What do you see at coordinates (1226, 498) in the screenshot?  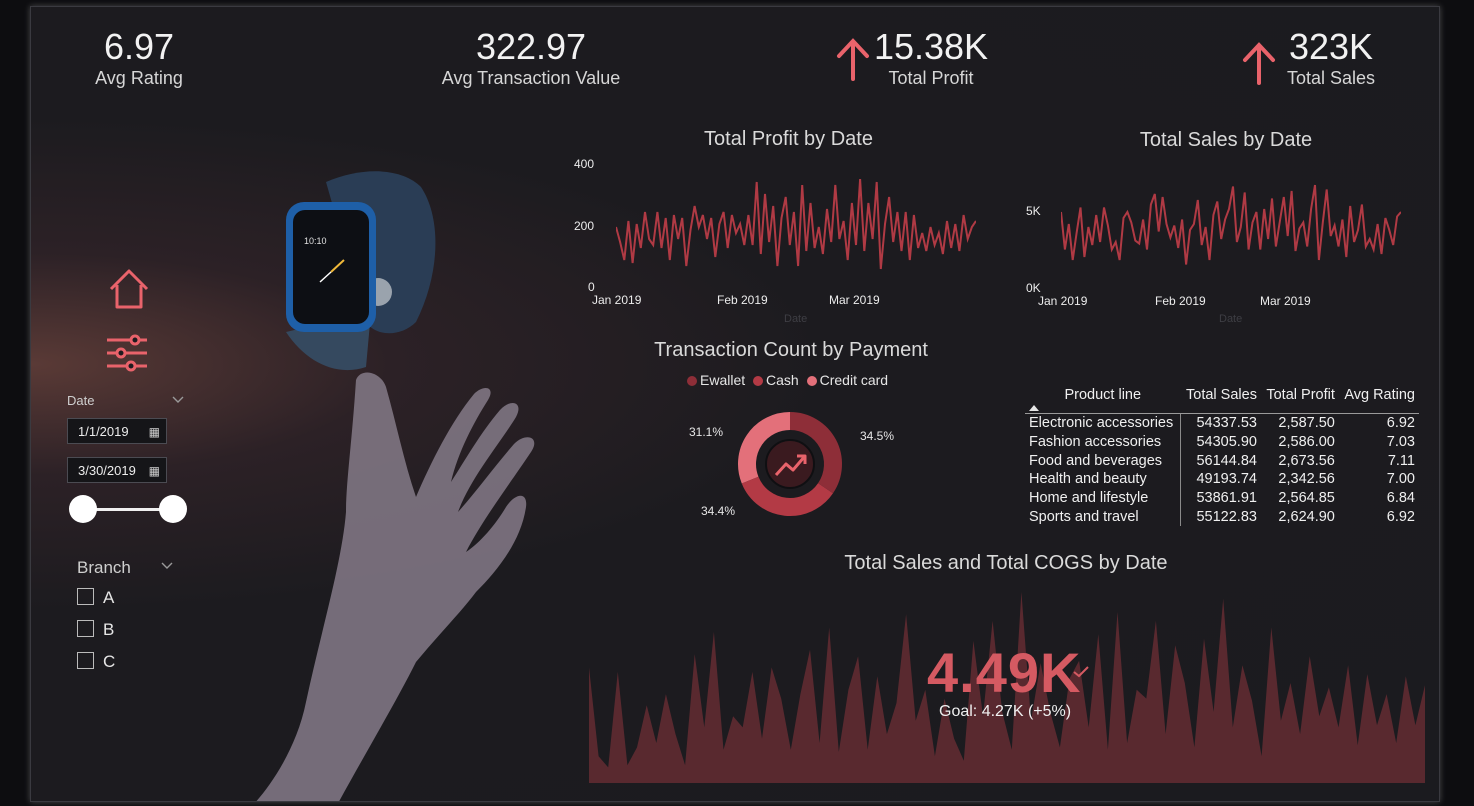 I see `table-cell: 53861.91` at bounding box center [1226, 498].